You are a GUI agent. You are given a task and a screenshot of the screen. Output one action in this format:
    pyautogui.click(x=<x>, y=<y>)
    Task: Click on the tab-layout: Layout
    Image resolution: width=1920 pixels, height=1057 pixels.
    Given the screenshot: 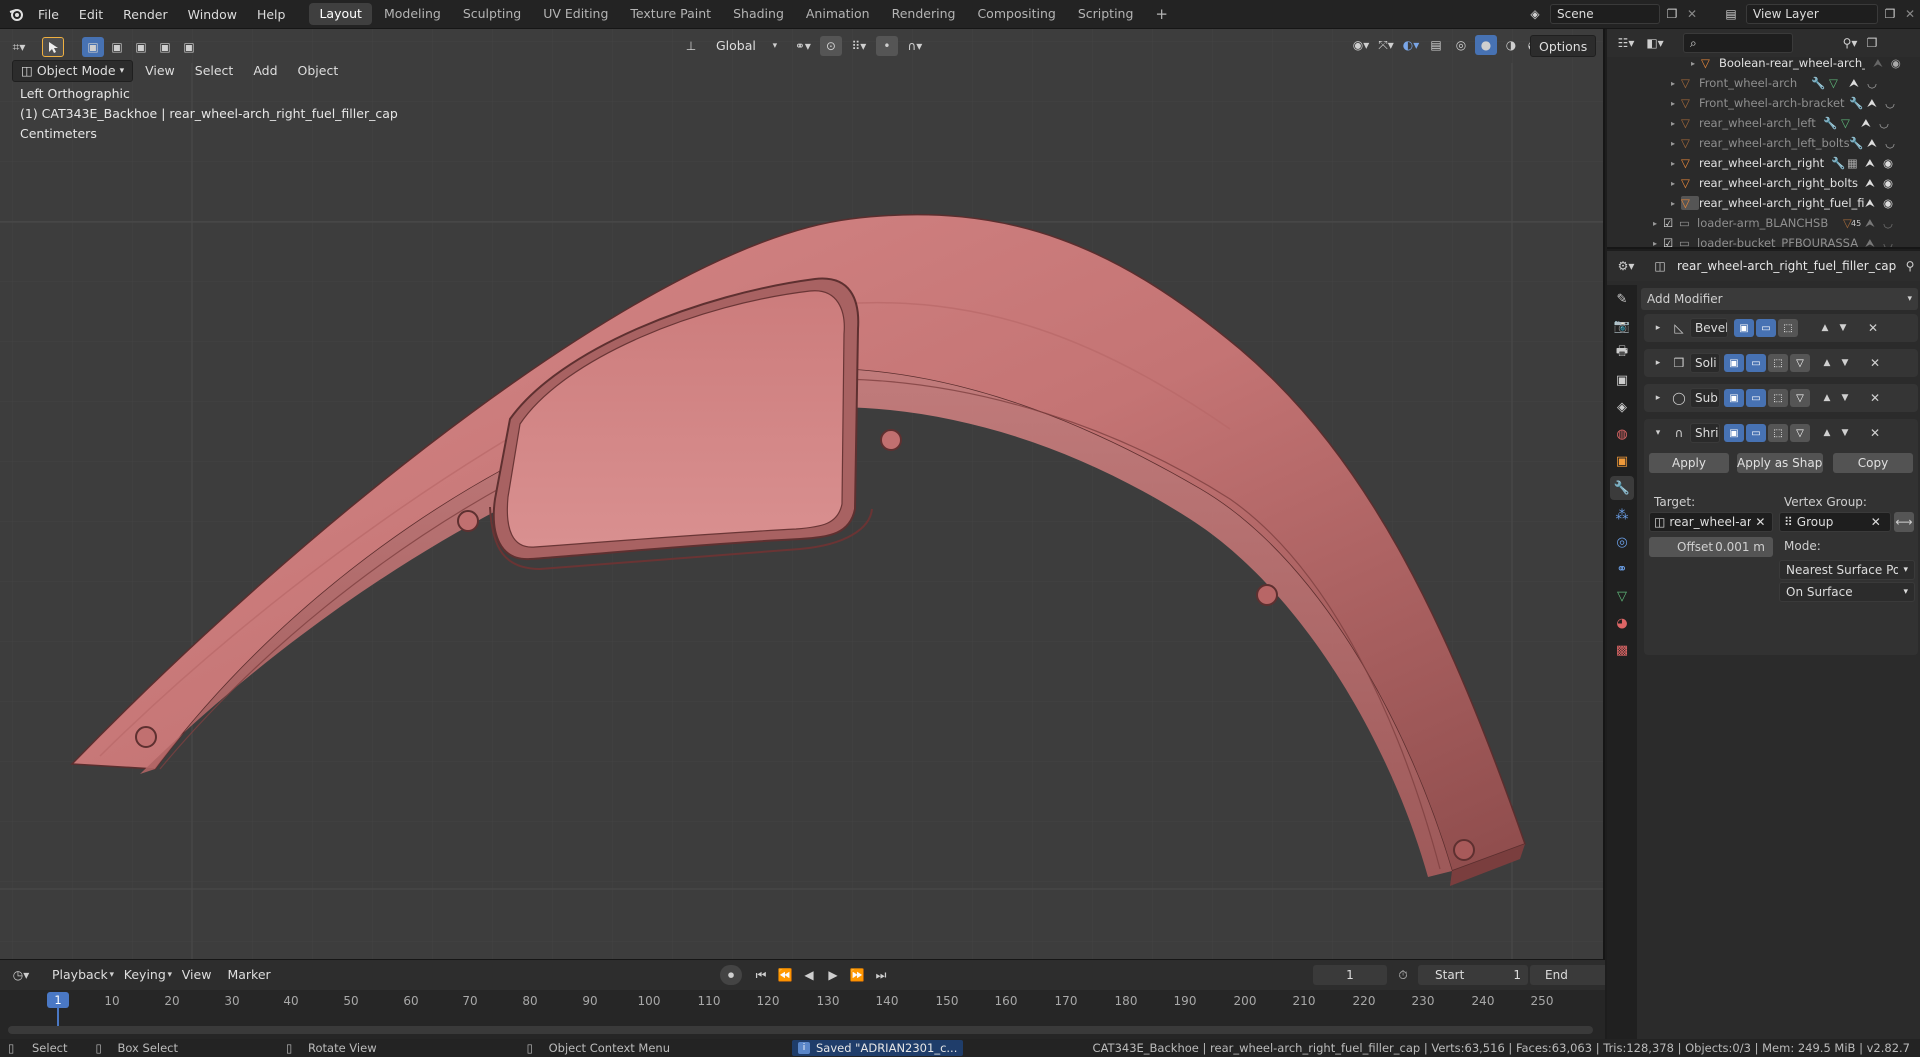 What is the action you would take?
    pyautogui.click(x=340, y=14)
    